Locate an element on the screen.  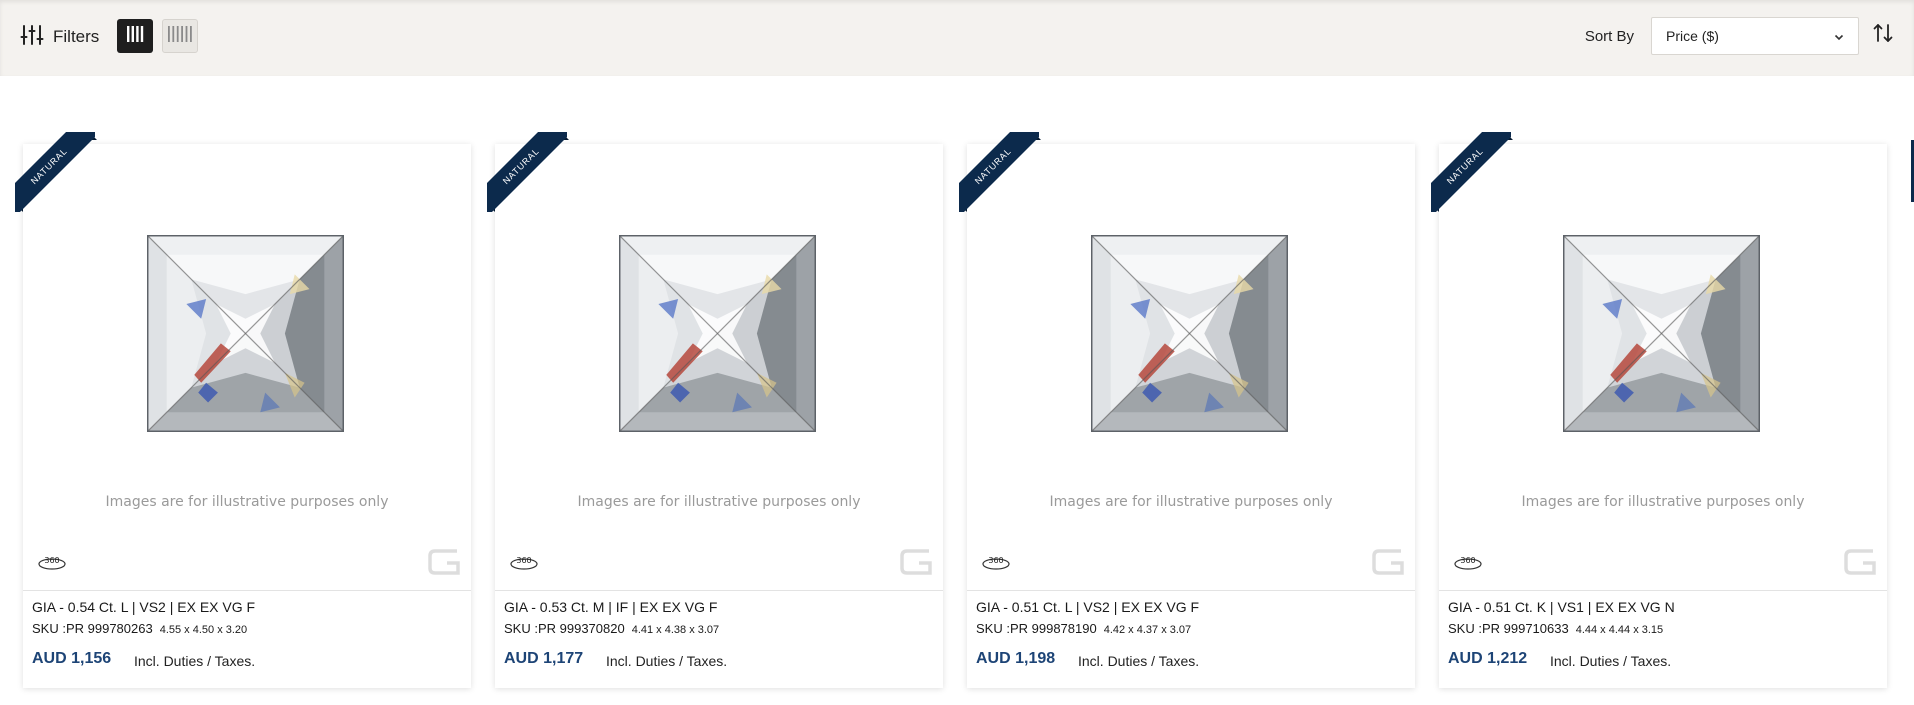
grid-4-columns-icon is located at coordinates (135, 36).